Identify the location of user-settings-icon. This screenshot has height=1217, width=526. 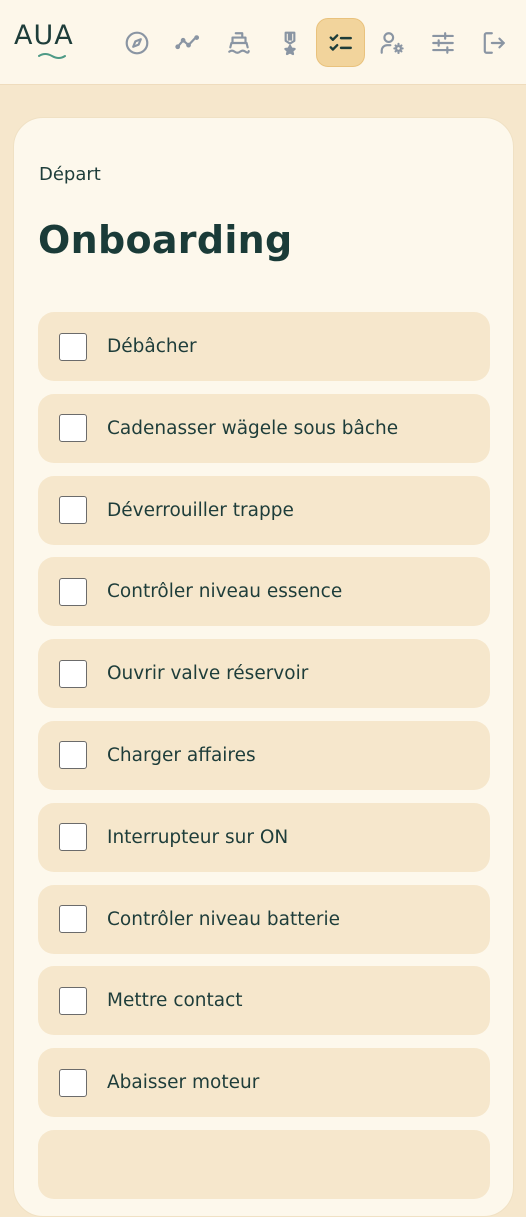
(392, 42).